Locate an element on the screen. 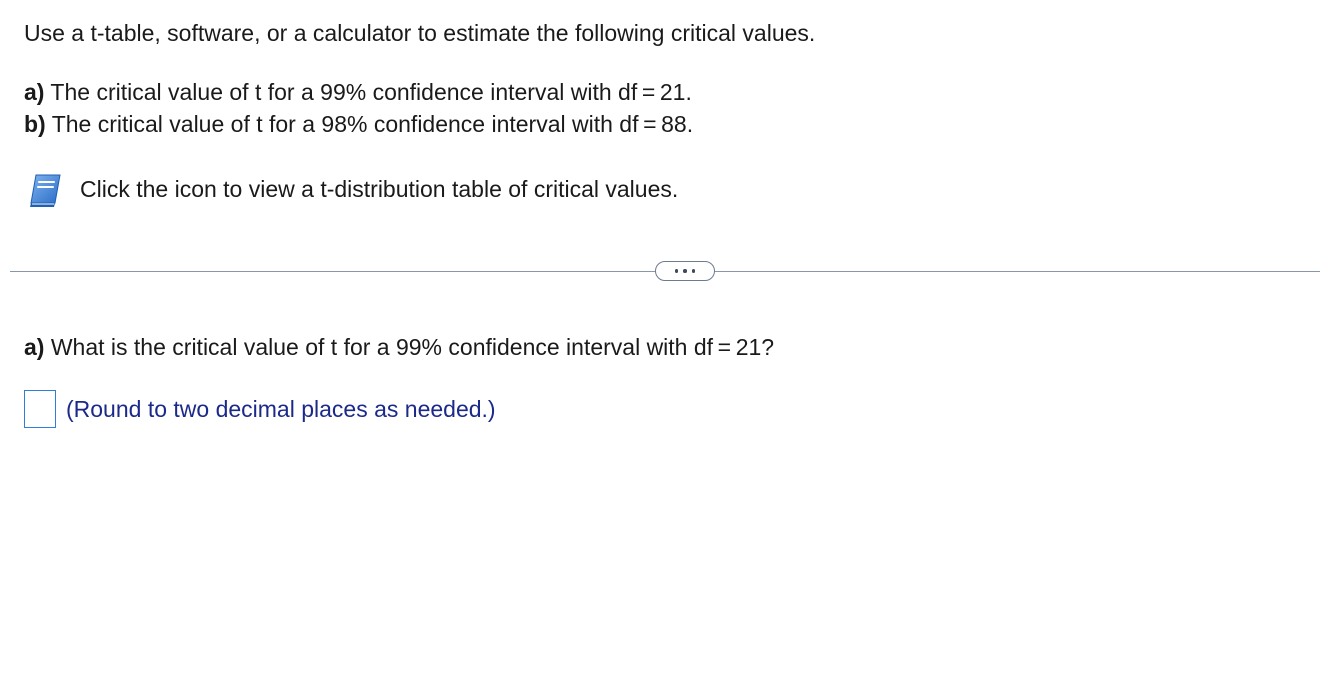  question-label: a) is located at coordinates (34, 347).